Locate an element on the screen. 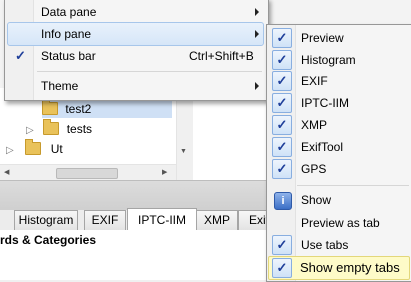 The image size is (411, 282). menu-item-exif: ✓ EXIF is located at coordinates (339, 81).